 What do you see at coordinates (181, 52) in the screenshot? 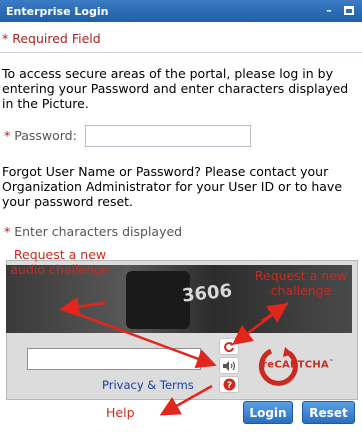
I see `divider` at bounding box center [181, 52].